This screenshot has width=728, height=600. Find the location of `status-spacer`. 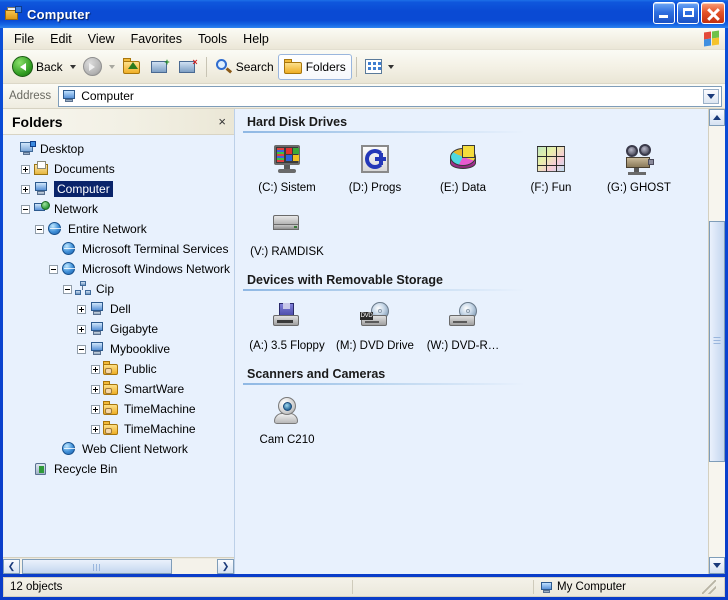

status-spacer is located at coordinates (443, 587).